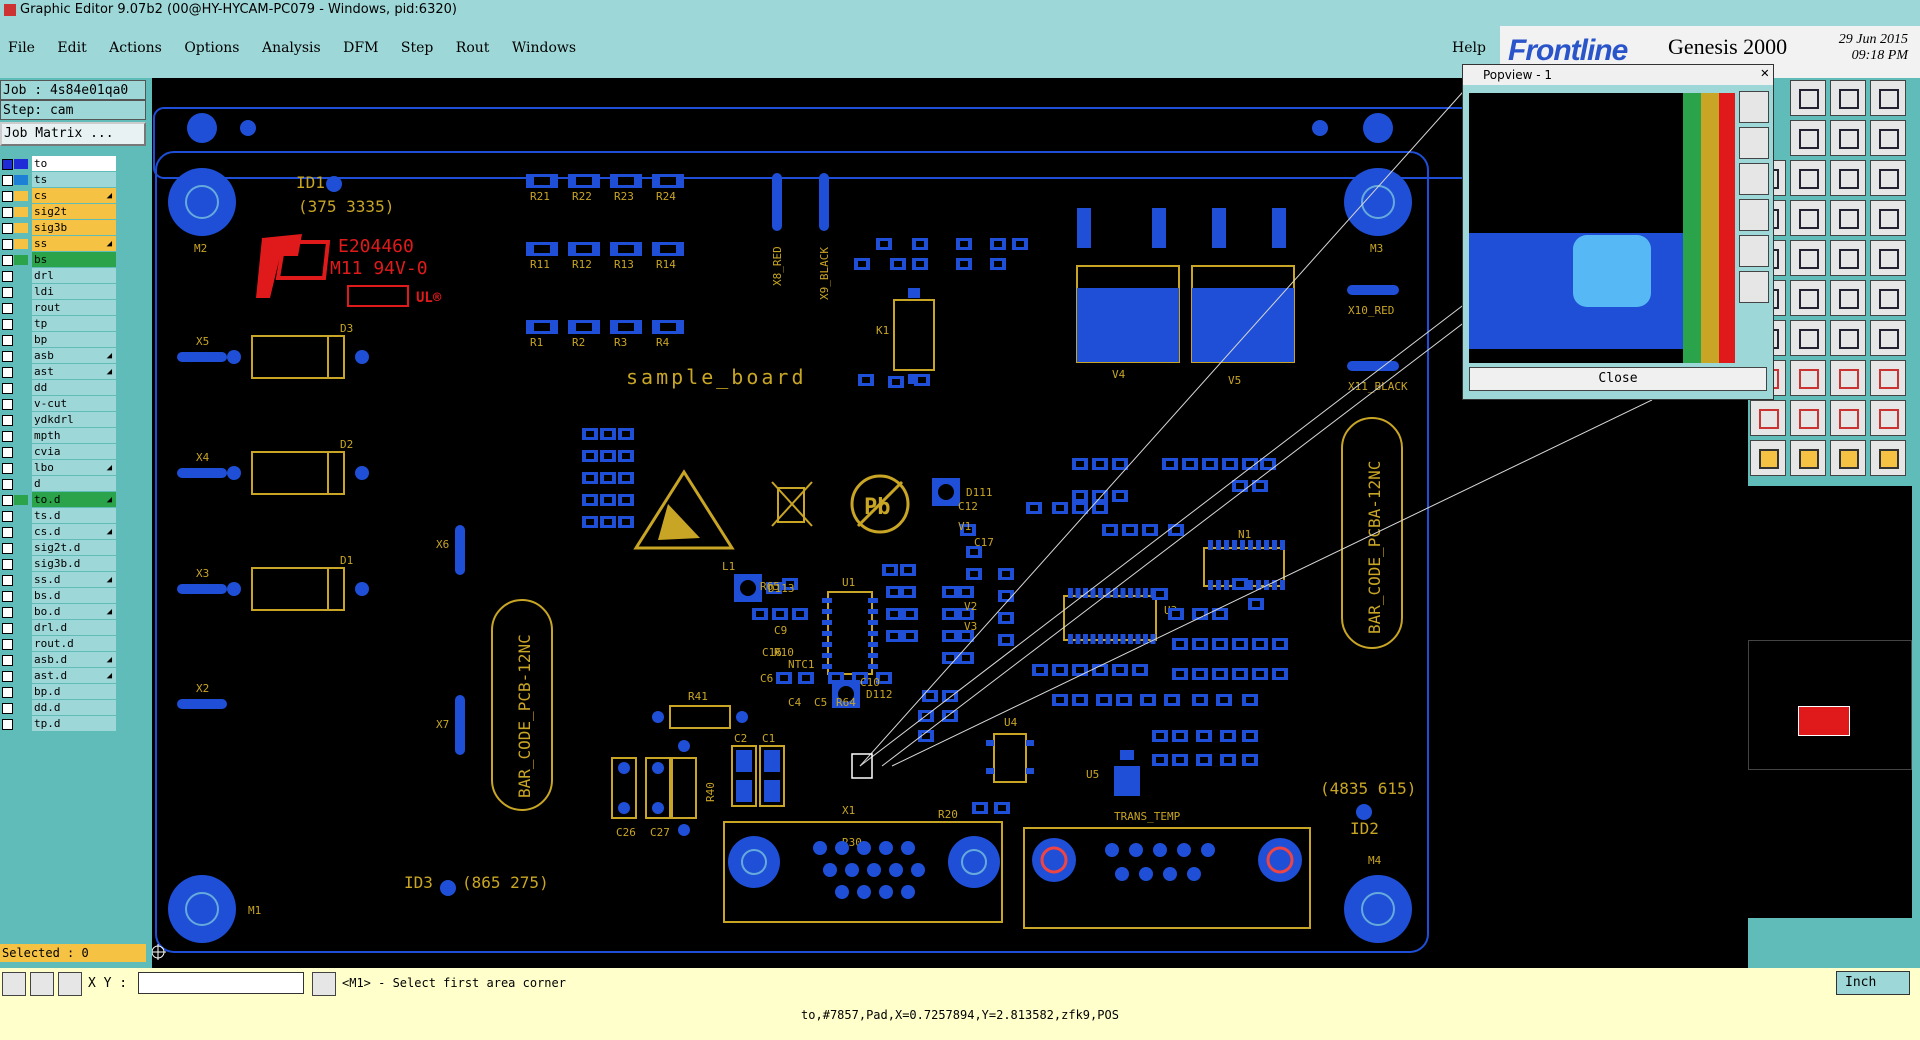  I want to click on cap-c1, so click(772, 776).